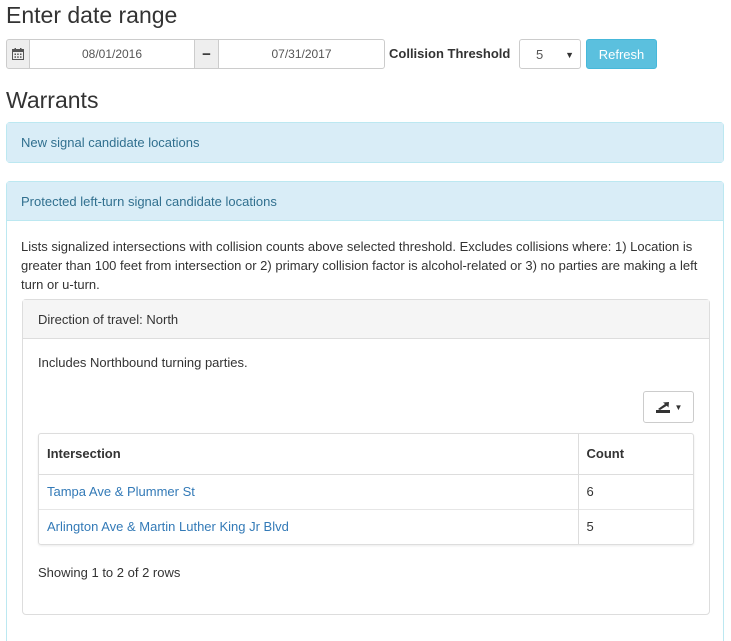 The height and width of the screenshot is (641, 731). What do you see at coordinates (52, 100) in the screenshot?
I see `warrants-heading: Warrants` at bounding box center [52, 100].